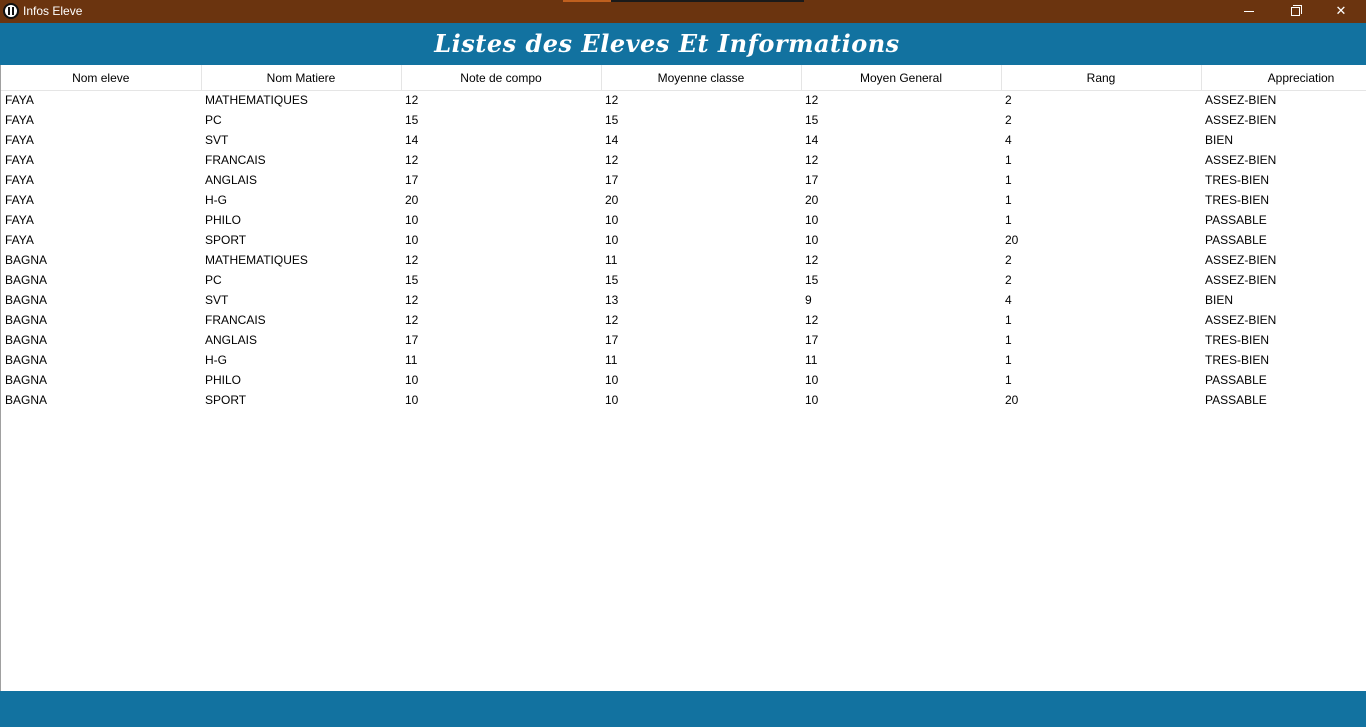 Image resolution: width=1366 pixels, height=727 pixels. I want to click on close-button: ✕, so click(1341, 11).